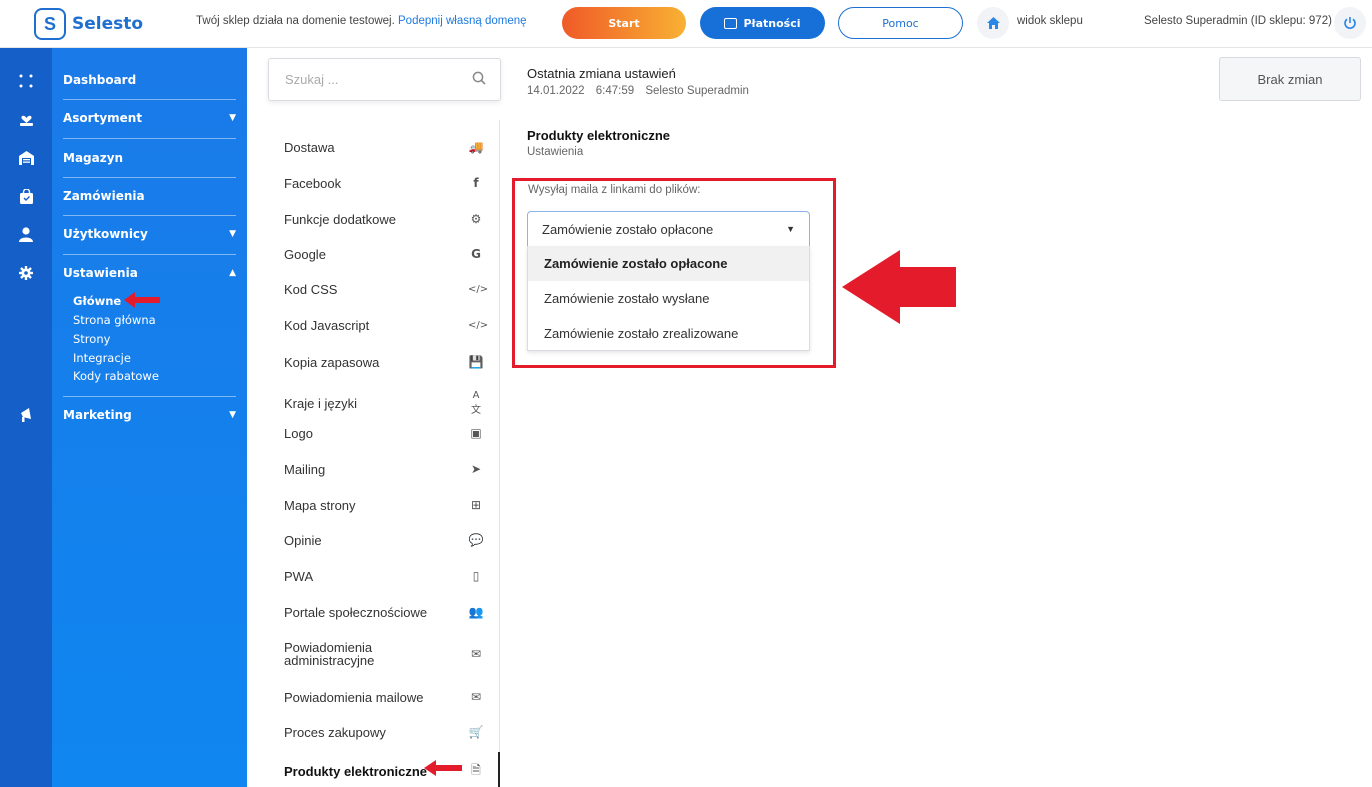 The image size is (1372, 787). I want to click on payments-button: Płatności, so click(762, 23).